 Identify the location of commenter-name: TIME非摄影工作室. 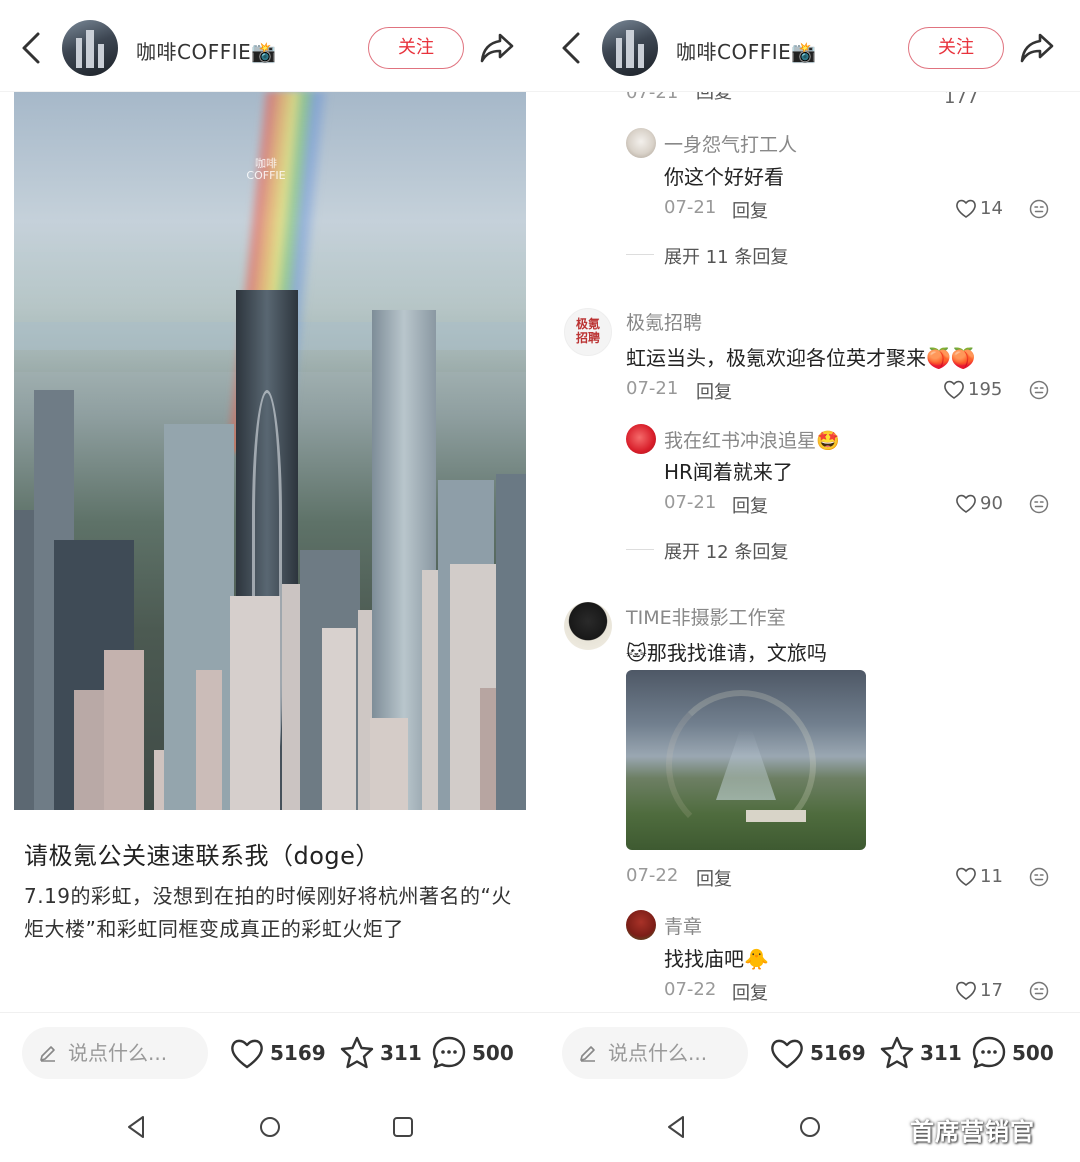
(706, 616).